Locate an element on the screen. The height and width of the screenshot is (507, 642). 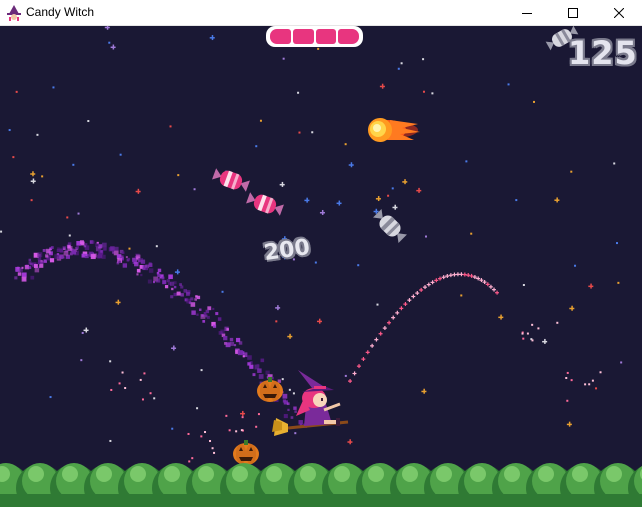
maximize-icon is located at coordinates (573, 13).